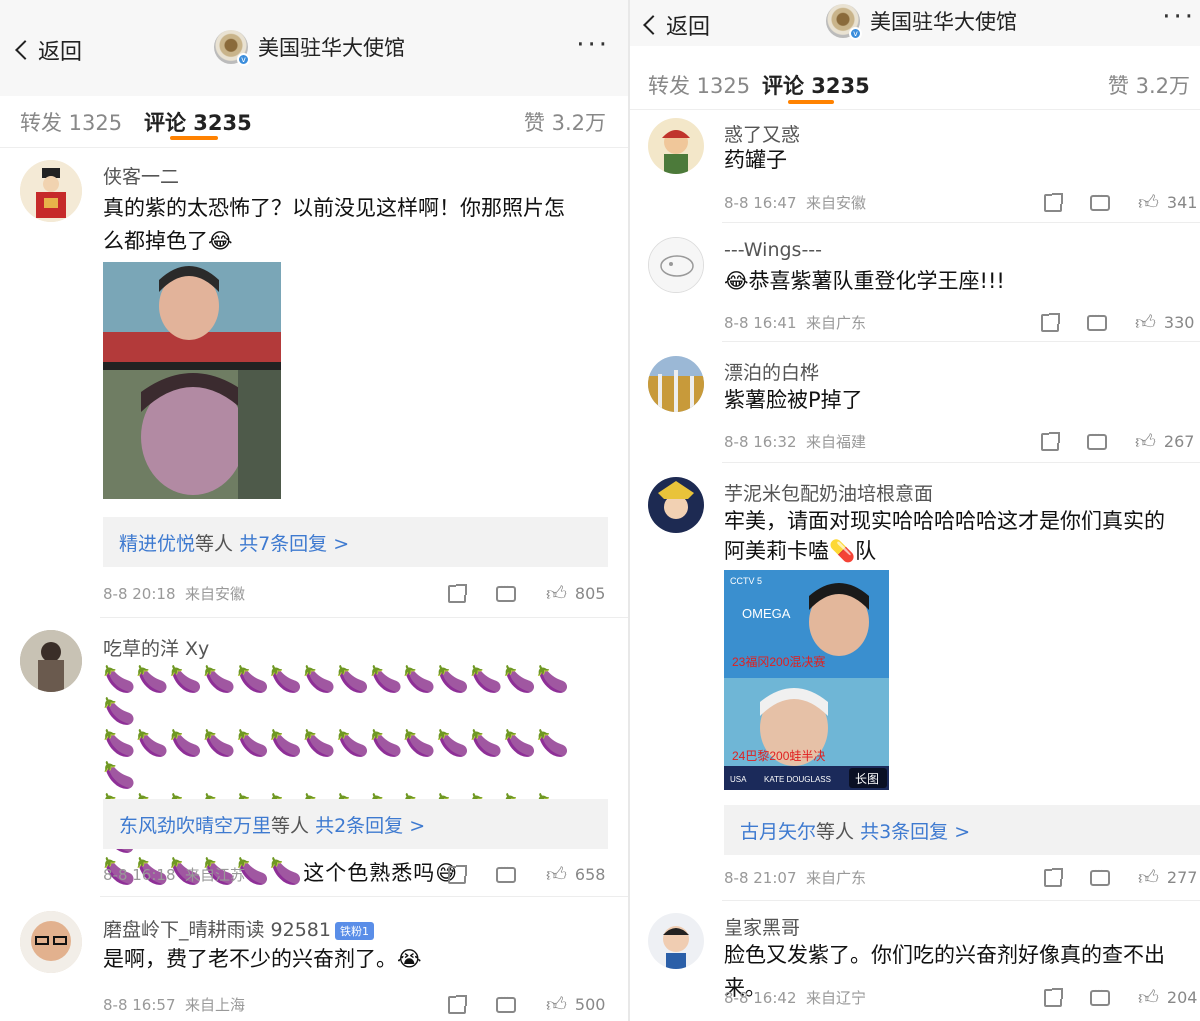  Describe the element at coordinates (157, 542) in the screenshot. I see `reply-author: 精进优悦` at that location.